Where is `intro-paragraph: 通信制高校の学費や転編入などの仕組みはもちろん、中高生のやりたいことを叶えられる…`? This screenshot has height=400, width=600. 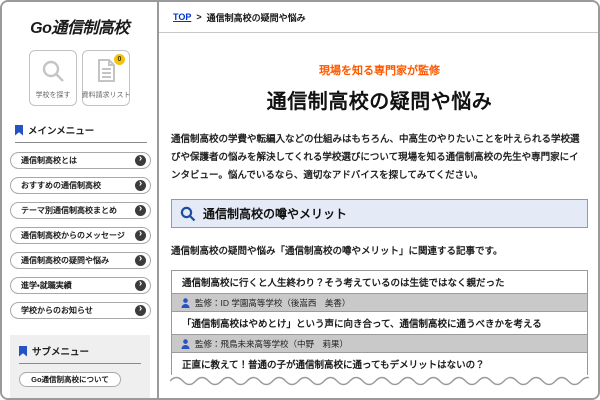
intro-paragraph: 通信制高校の学費や転編入などの仕組みはもちろん、中高生のやりたいことを叶えられる… is located at coordinates (375, 157).